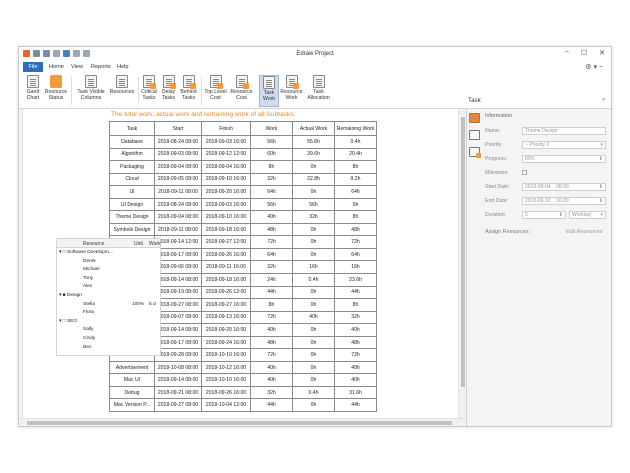  Describe the element at coordinates (77, 67) in the screenshot. I see `menu-view: View` at that location.